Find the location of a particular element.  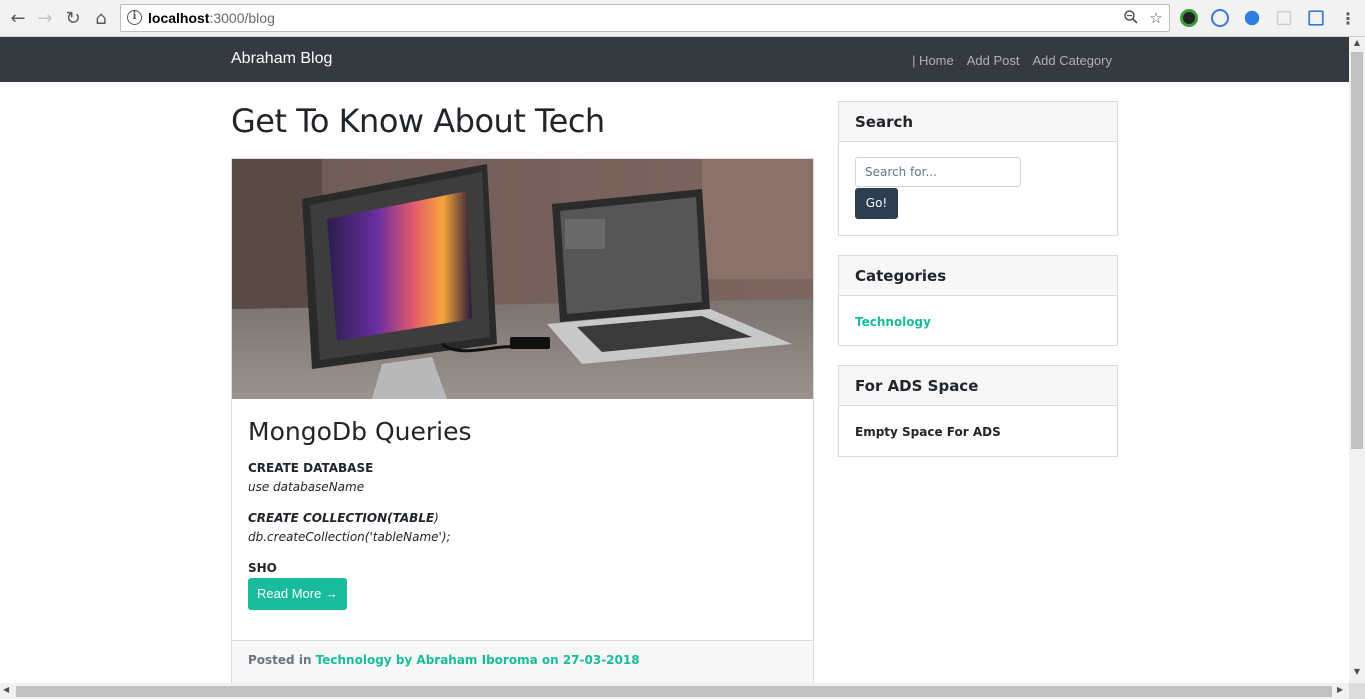

extension-check-icon is located at coordinates (1252, 18).